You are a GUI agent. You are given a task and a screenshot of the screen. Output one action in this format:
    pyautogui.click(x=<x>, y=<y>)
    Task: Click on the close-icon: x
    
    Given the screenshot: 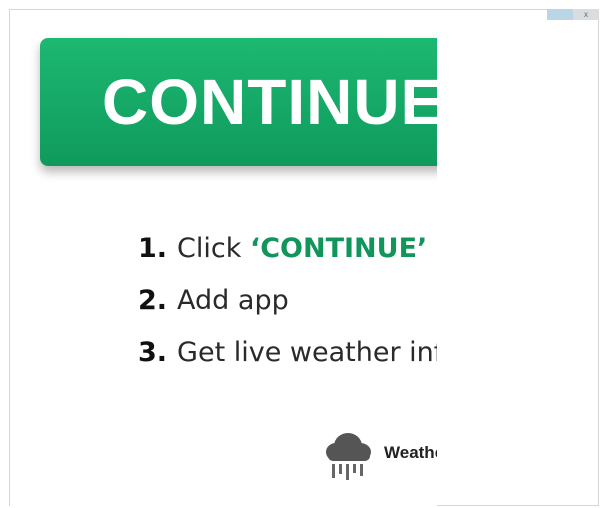 What is the action you would take?
    pyautogui.click(x=586, y=14)
    